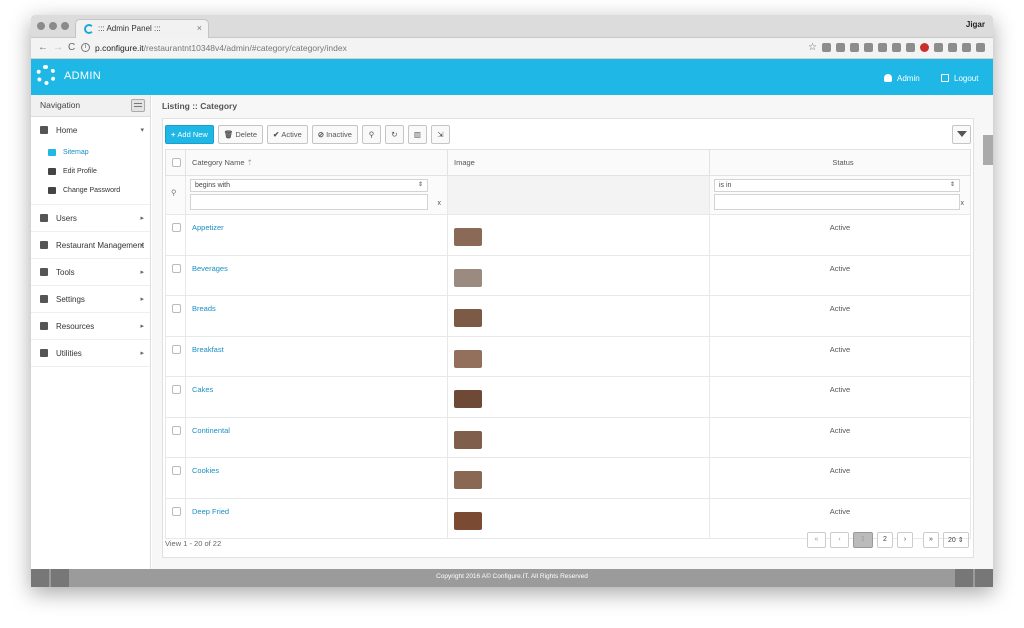 The image size is (1024, 628). I want to click on export-button: ⇲, so click(440, 134).